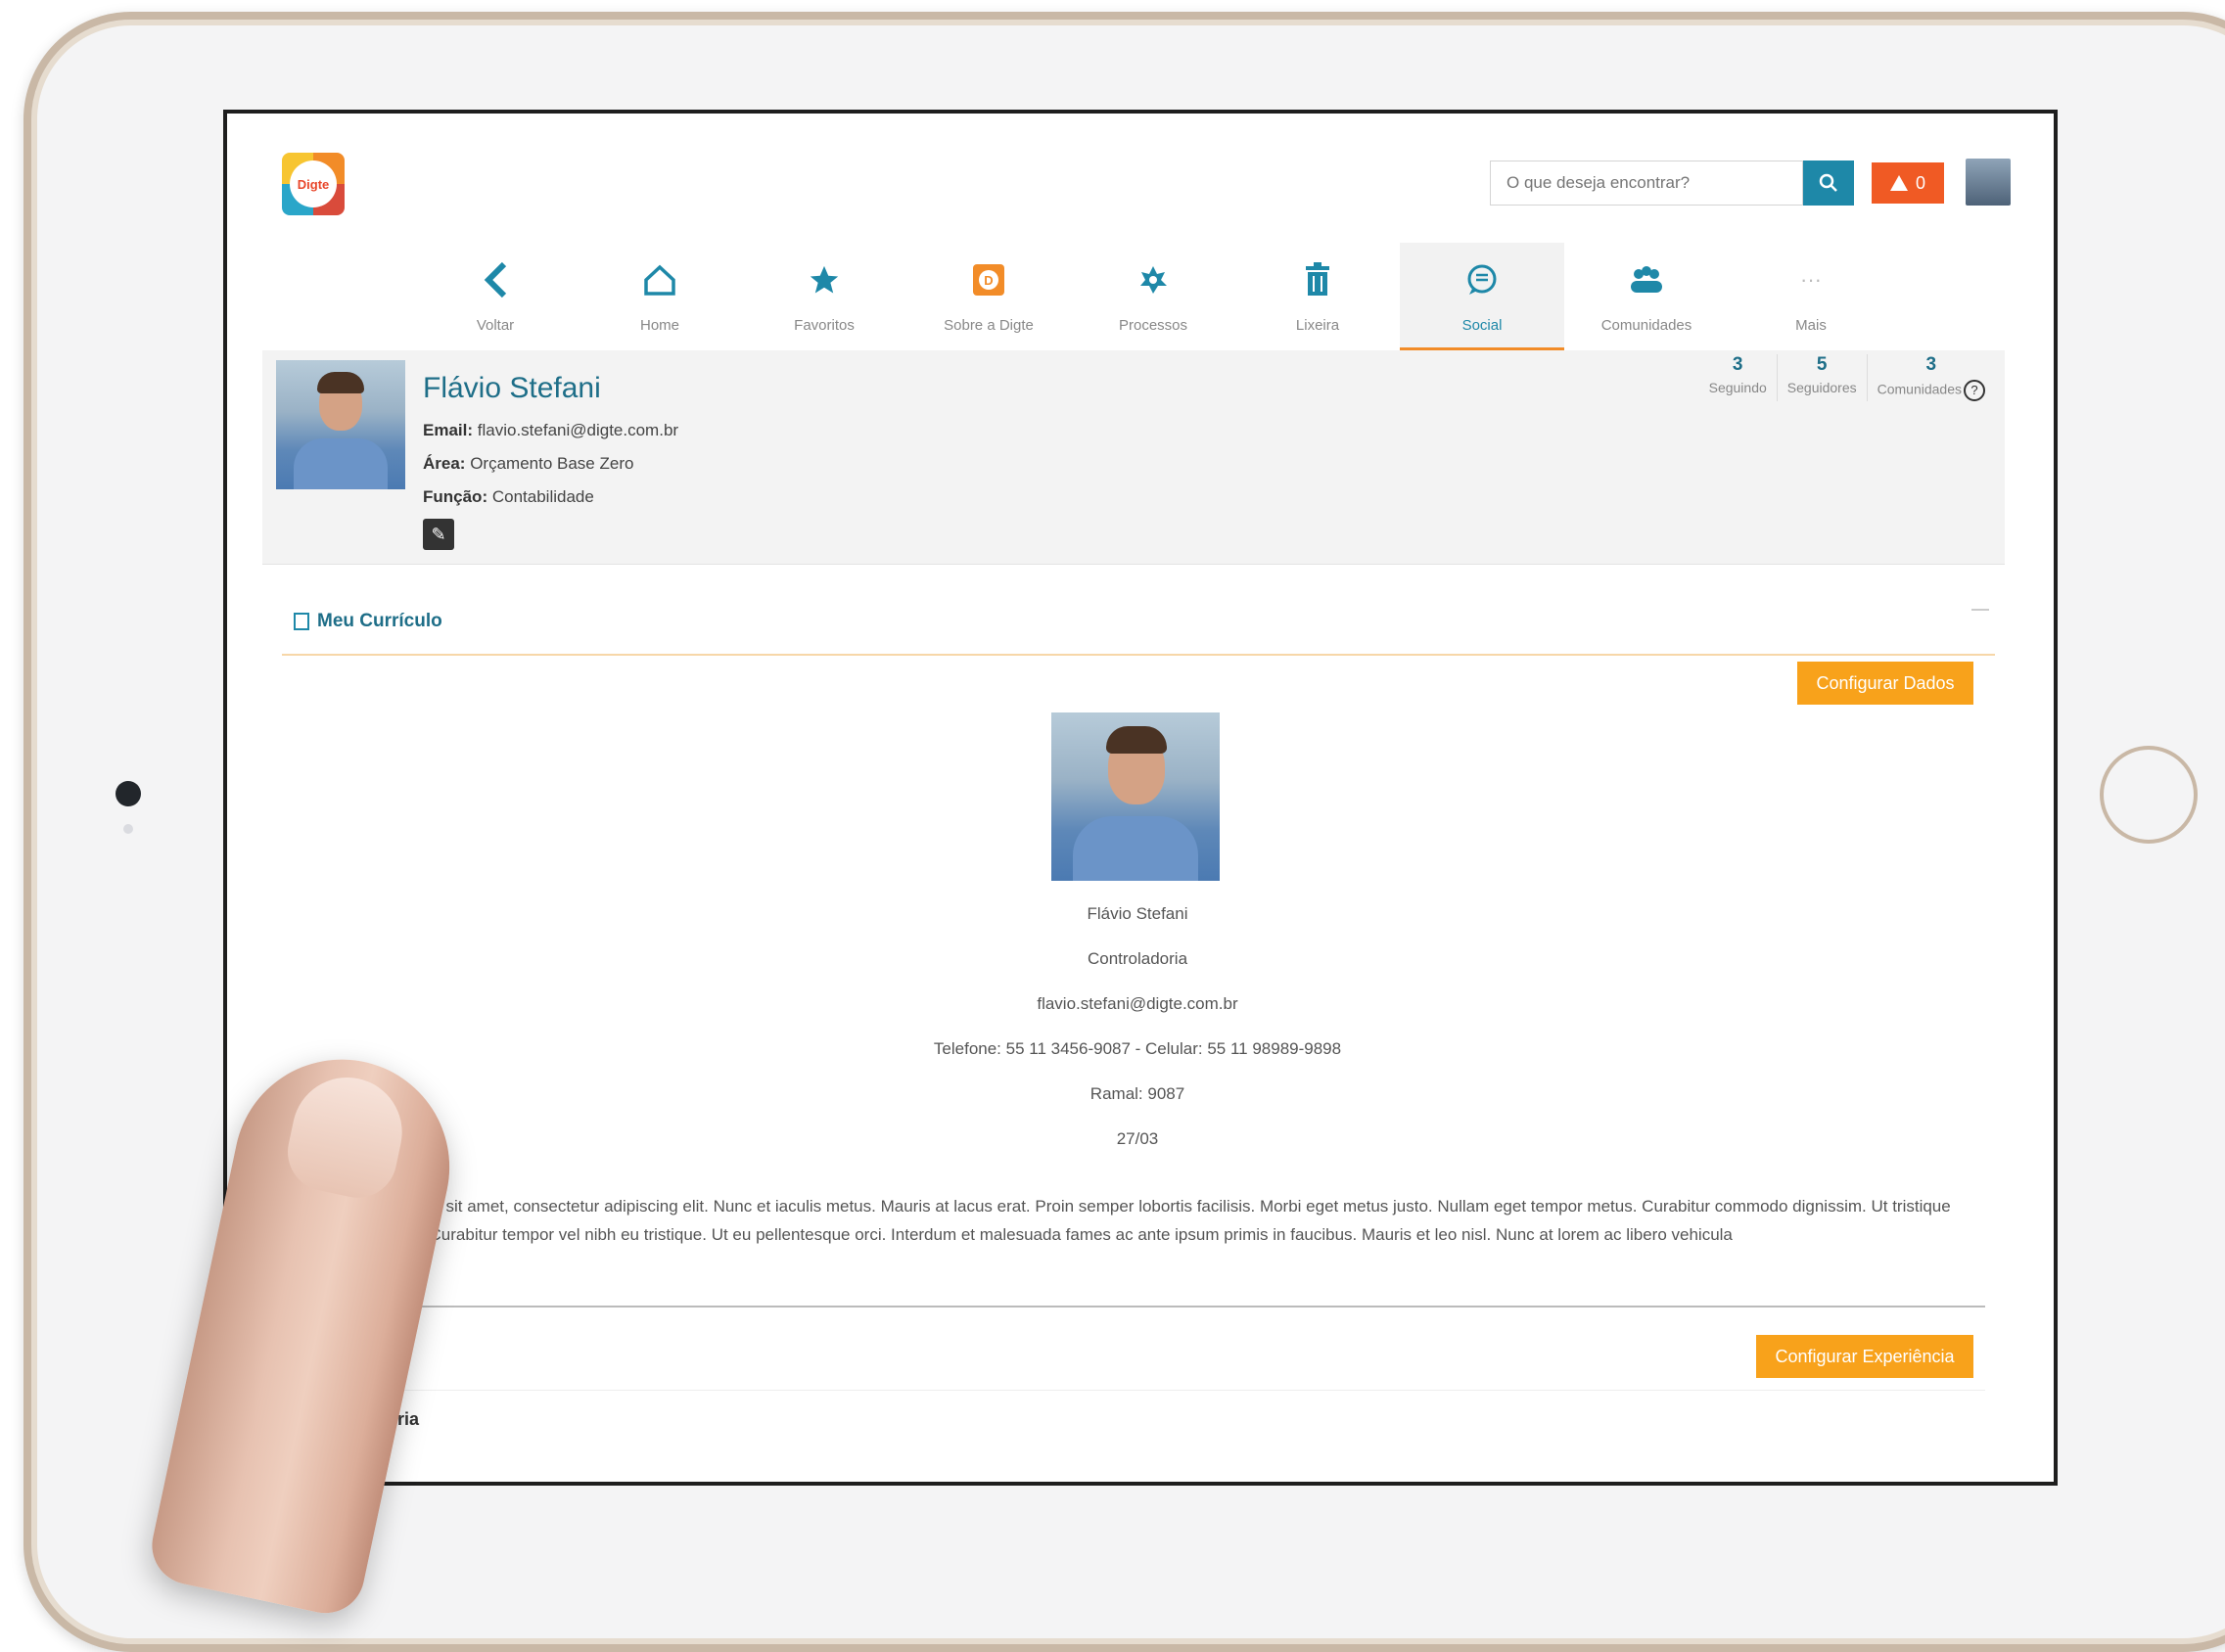 The image size is (2225, 1652). I want to click on nav-favoritos: Favoritos, so click(824, 296).